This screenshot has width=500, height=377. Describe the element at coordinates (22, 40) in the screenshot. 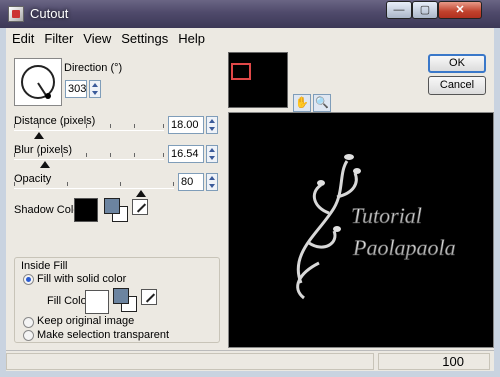

I see `menu-edit: Edit` at that location.